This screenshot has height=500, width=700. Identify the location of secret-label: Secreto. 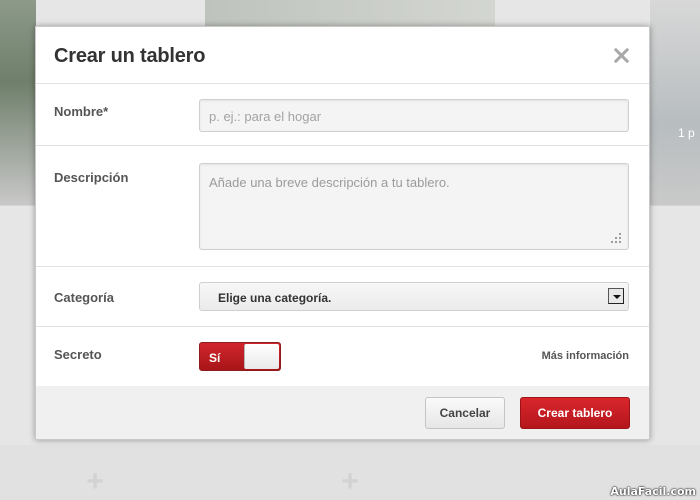
(78, 354).